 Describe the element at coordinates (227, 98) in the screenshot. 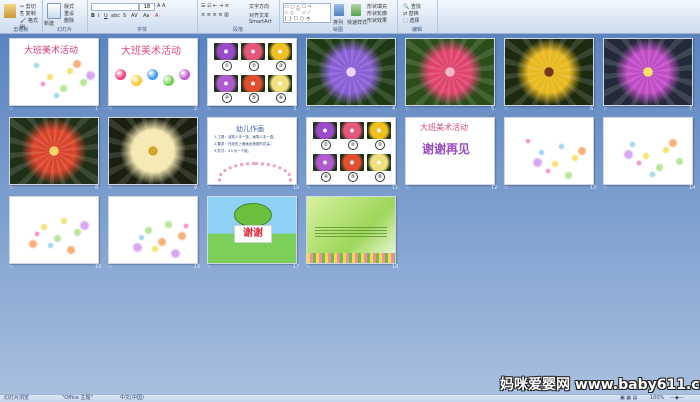

I see `grid-number: ④` at that location.